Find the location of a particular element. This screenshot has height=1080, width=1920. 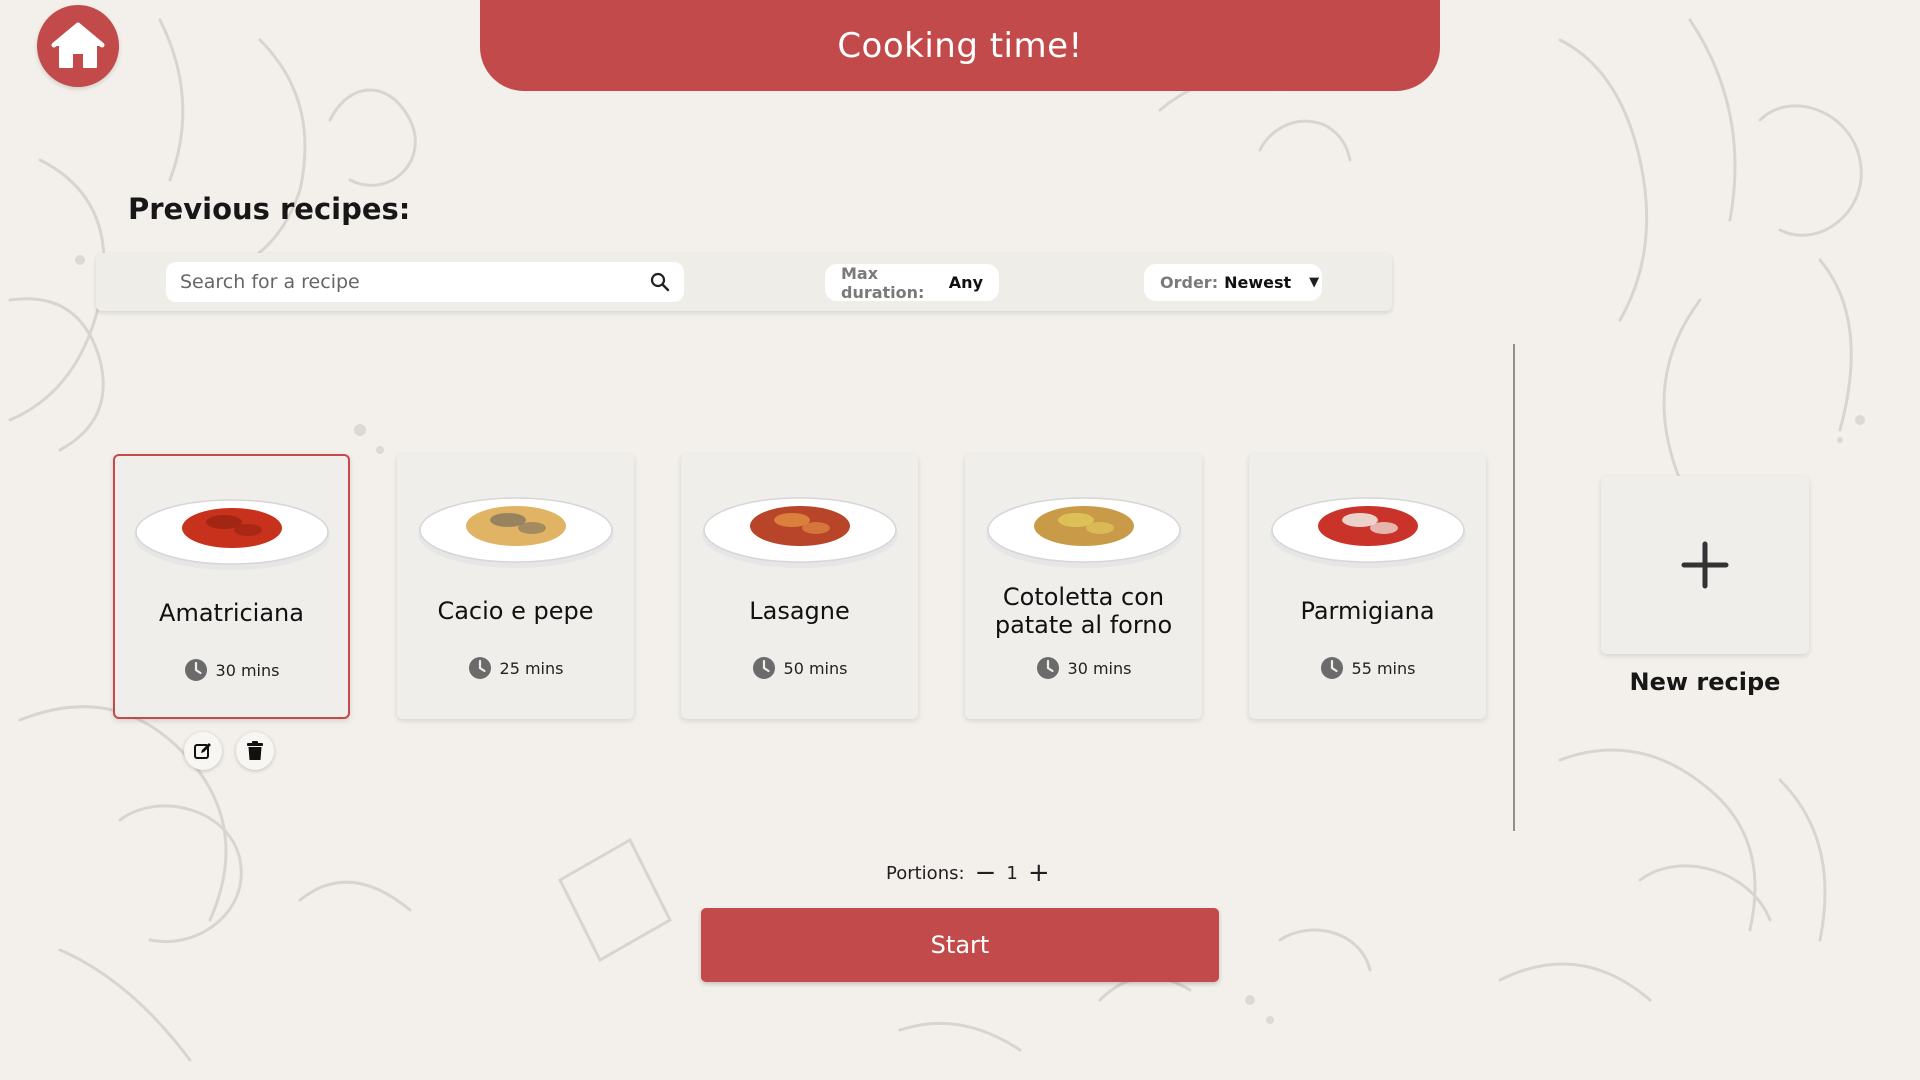

caret-down-icon: ▼ is located at coordinates (1314, 282).